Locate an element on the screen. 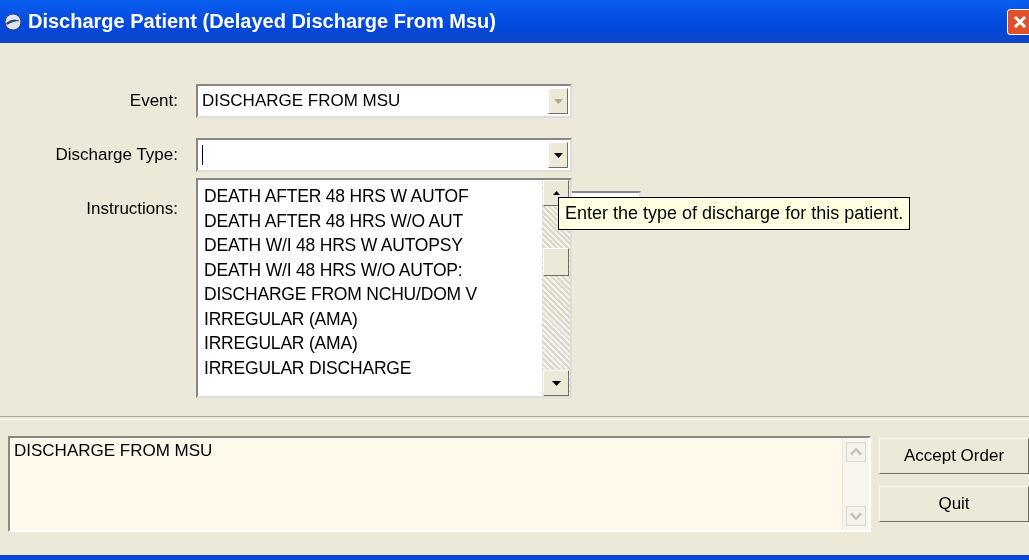  list-option: DEATH AFTER 48 HRS W AUTOF is located at coordinates (373, 196).